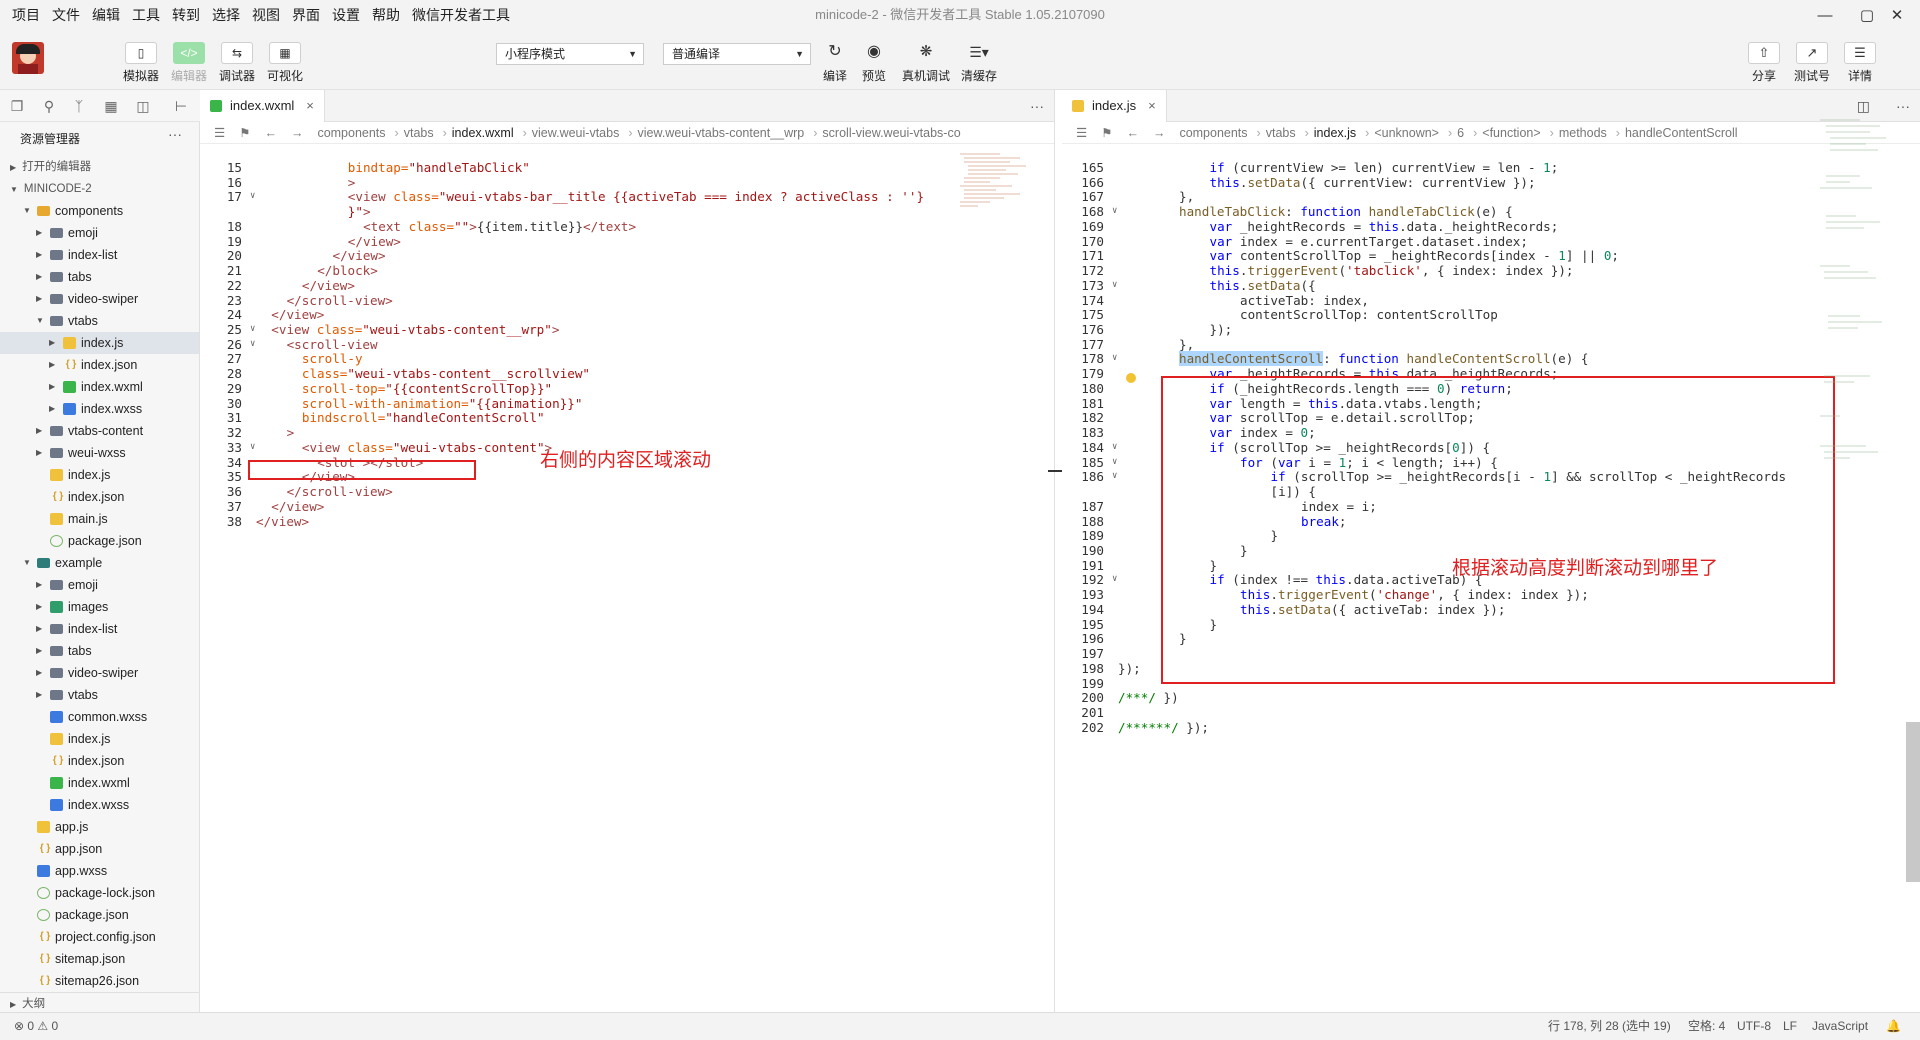 This screenshot has width=1920, height=1040. I want to click on lightbulb-icon, so click(1131, 378).